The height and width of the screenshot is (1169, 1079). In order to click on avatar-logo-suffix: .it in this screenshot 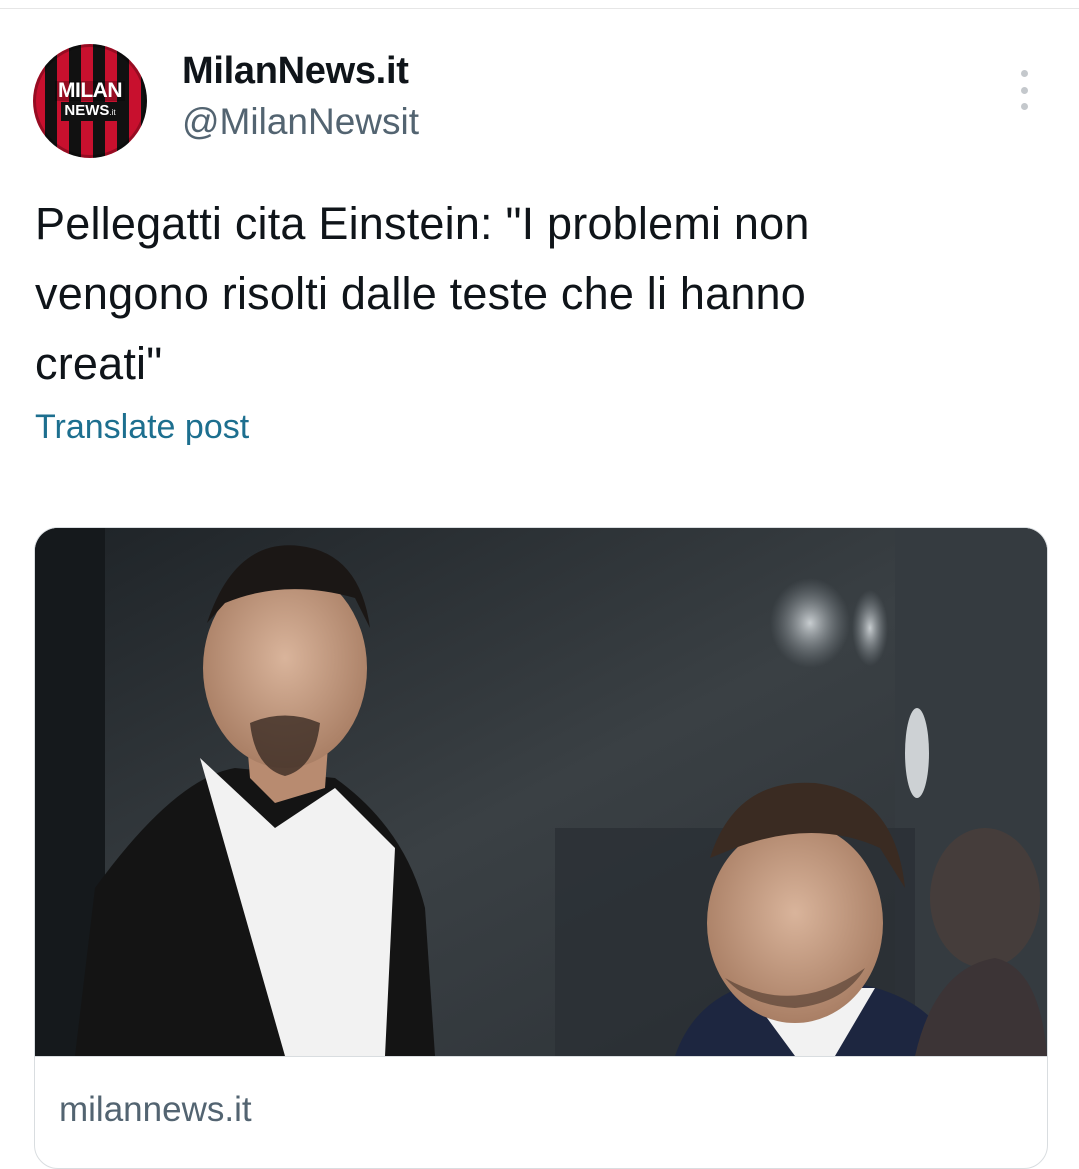, I will do `click(112, 112)`.